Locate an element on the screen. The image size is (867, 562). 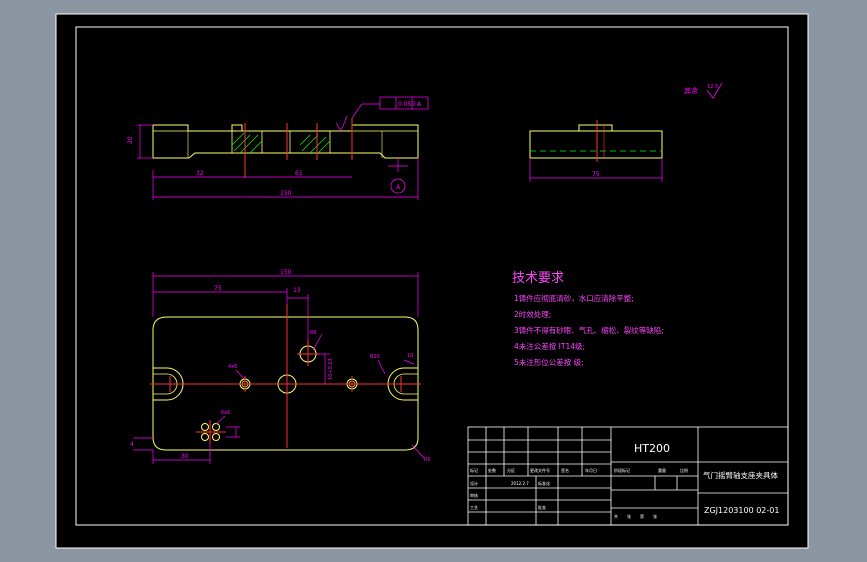
roughness-value: 12.5 is located at coordinates (712, 87).